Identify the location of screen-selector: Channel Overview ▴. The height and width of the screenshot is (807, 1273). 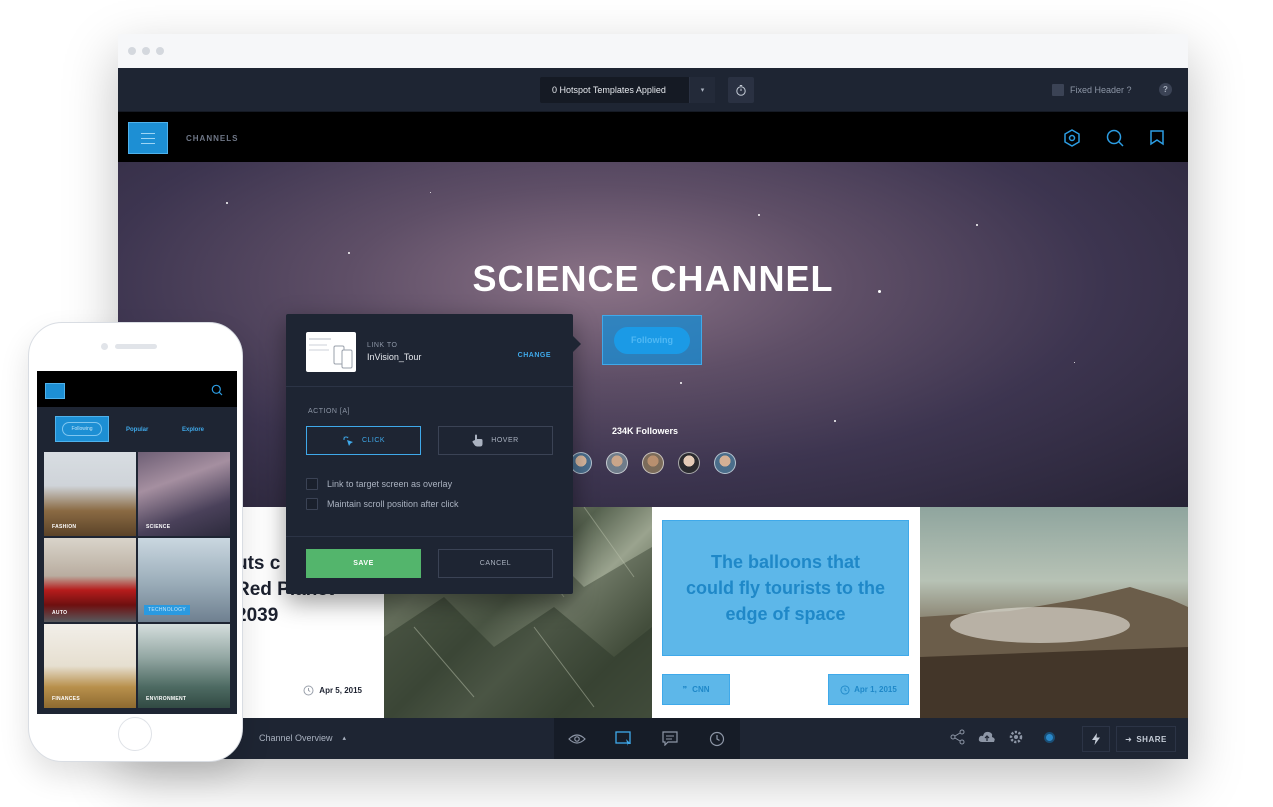
(302, 738).